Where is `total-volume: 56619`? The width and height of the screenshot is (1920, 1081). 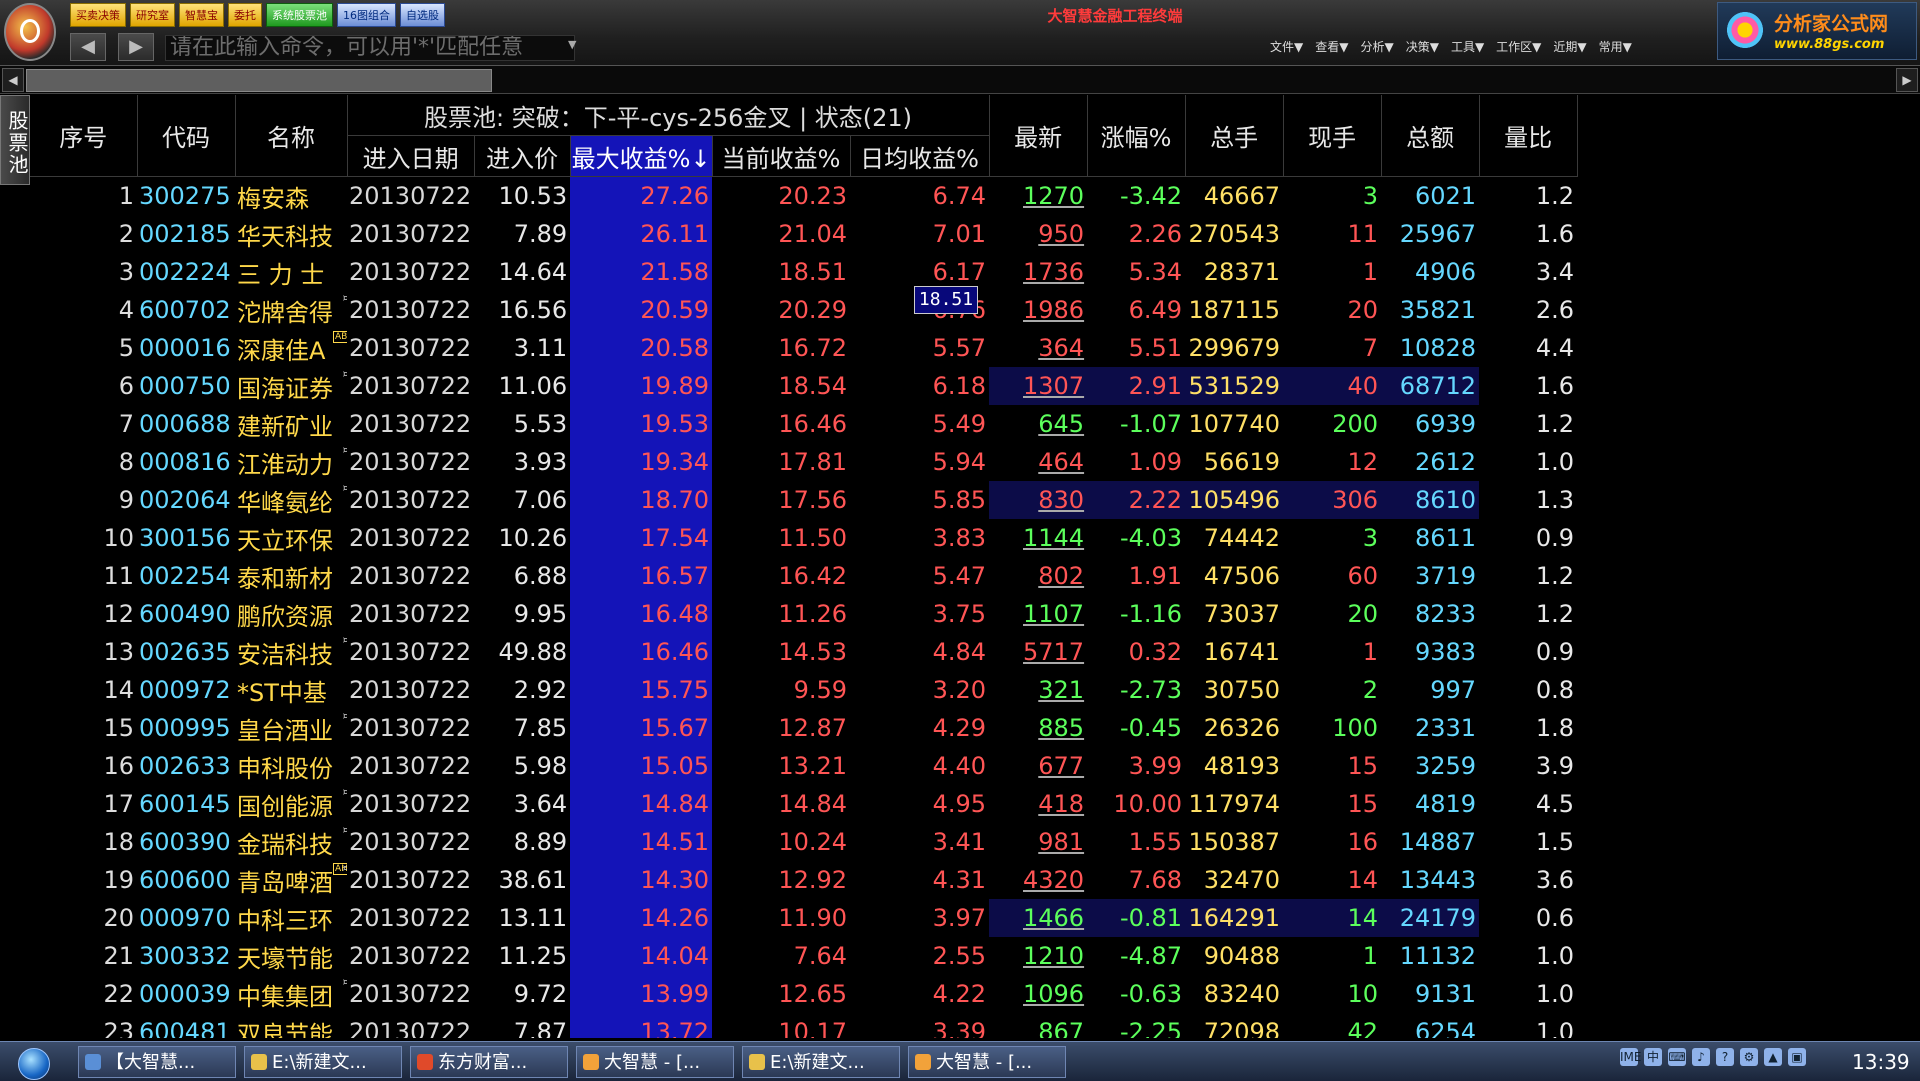 total-volume: 56619 is located at coordinates (1242, 462).